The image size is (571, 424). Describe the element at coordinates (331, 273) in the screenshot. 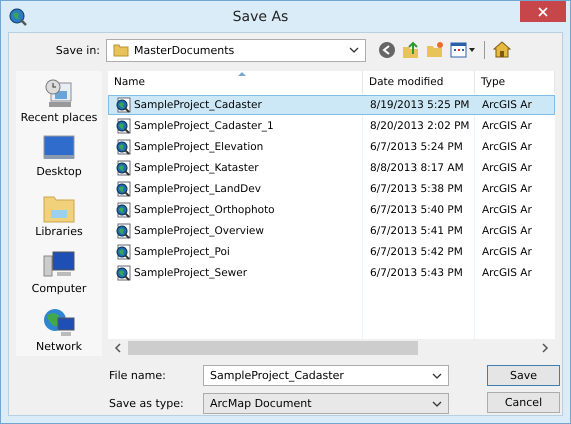

I see `file-row: SampleProject_Sewer 6/7/2013 5:43 PM ArcGIS Ar` at that location.